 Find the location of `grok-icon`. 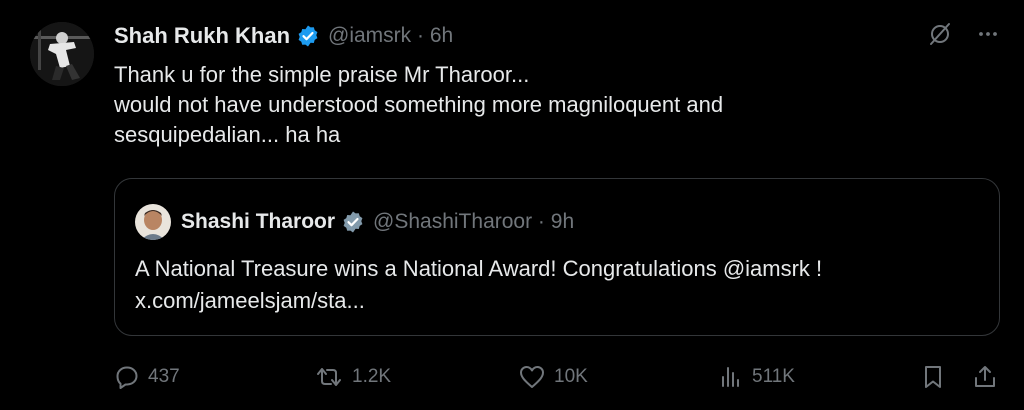

grok-icon is located at coordinates (940, 34).